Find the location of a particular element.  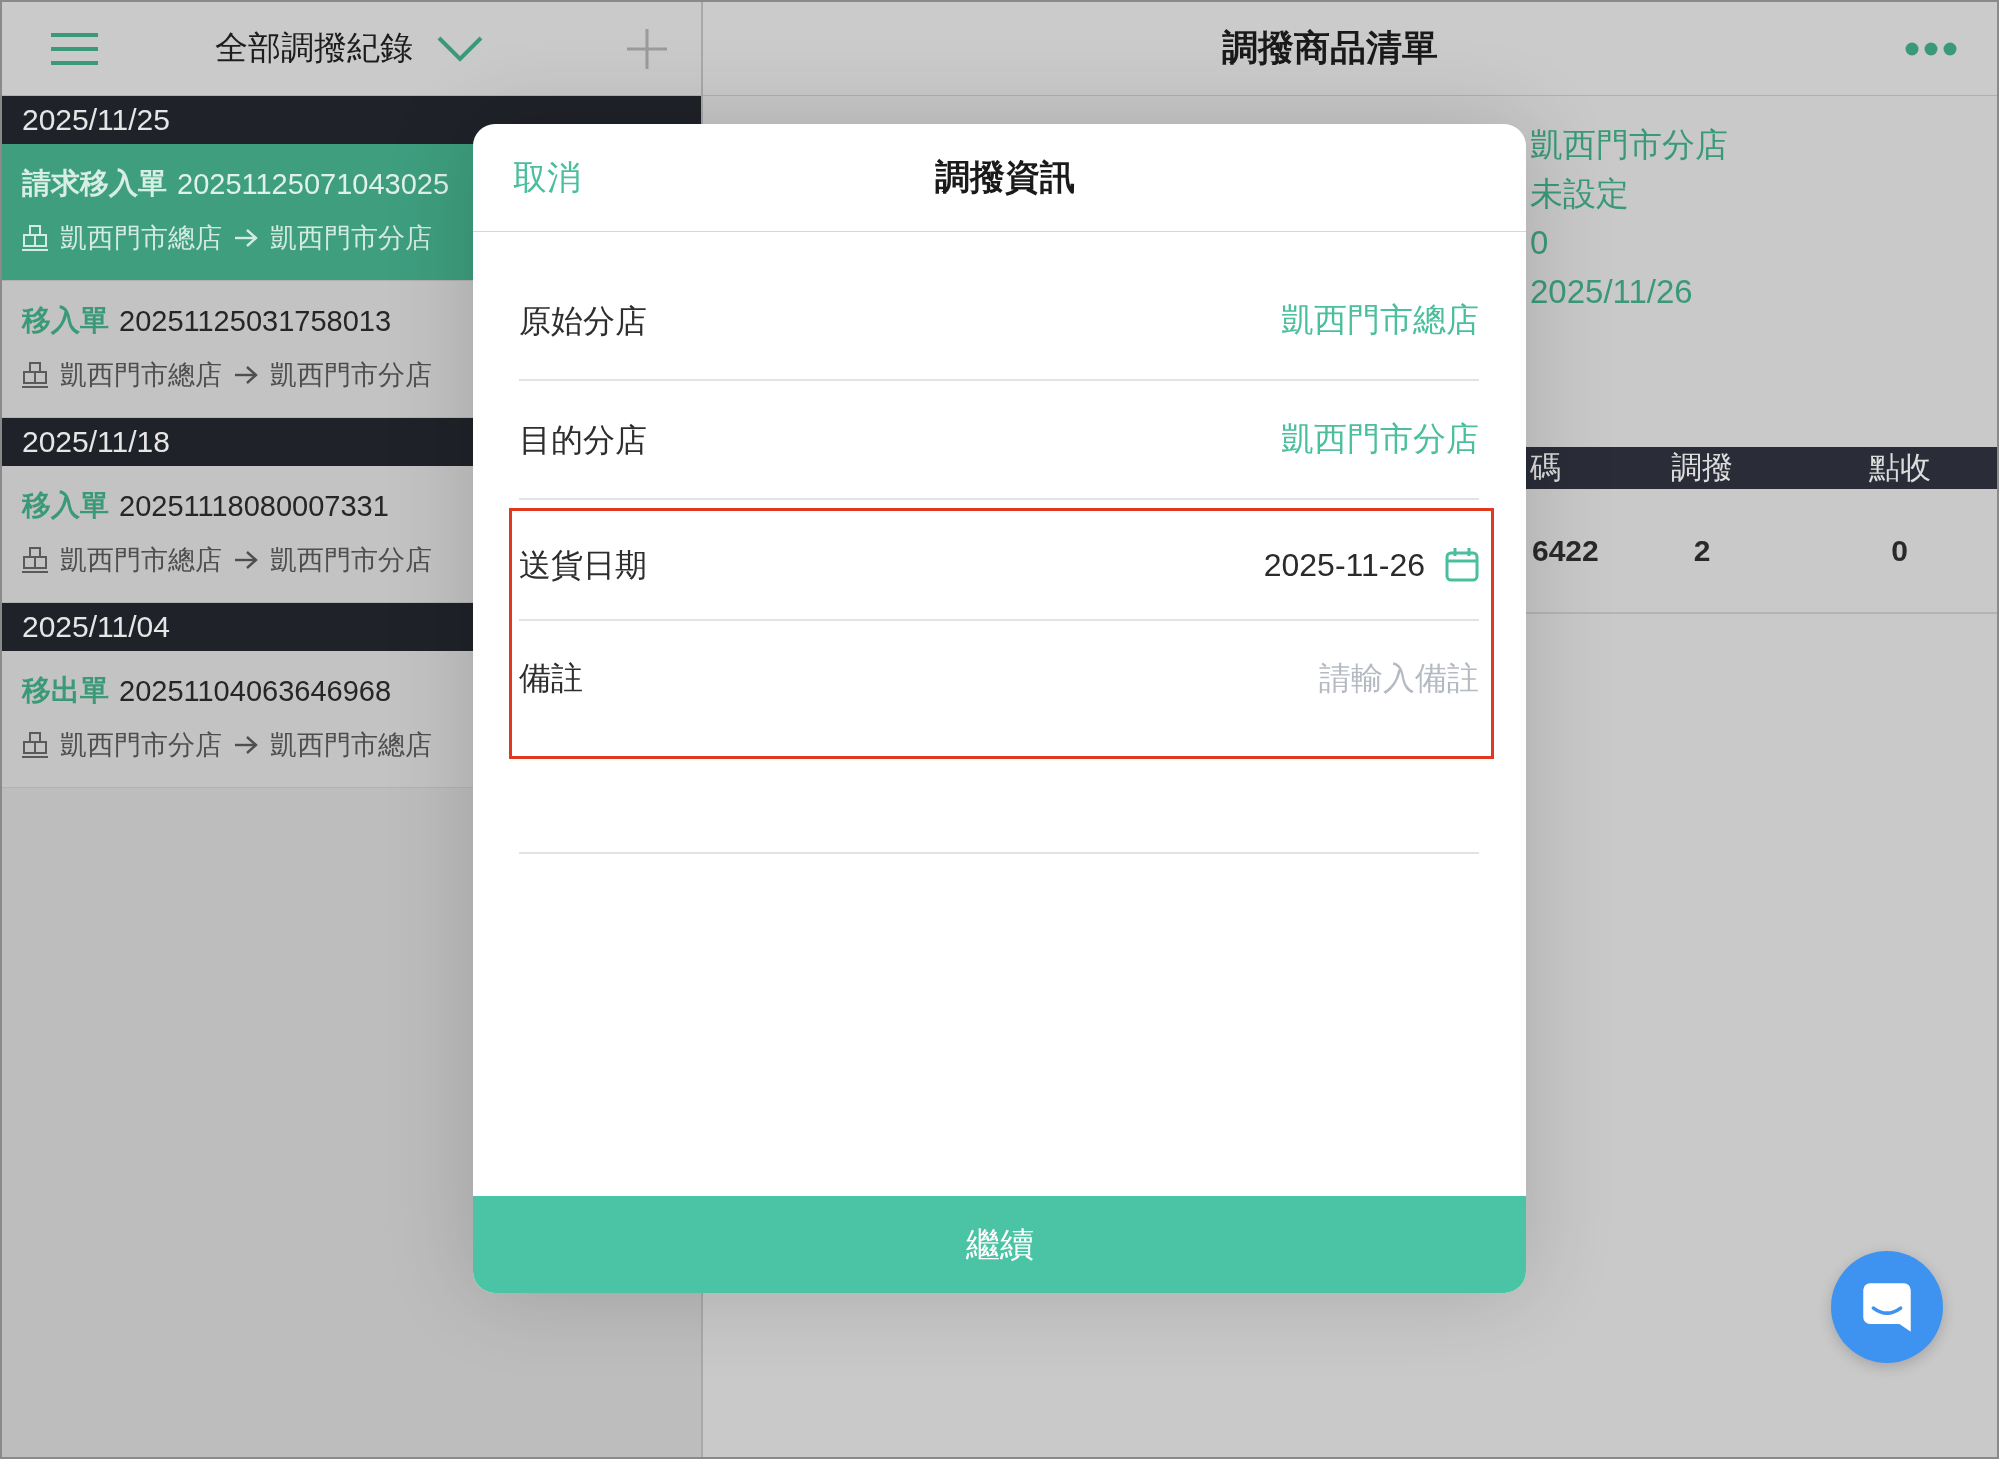

plus-icon is located at coordinates (647, 48).